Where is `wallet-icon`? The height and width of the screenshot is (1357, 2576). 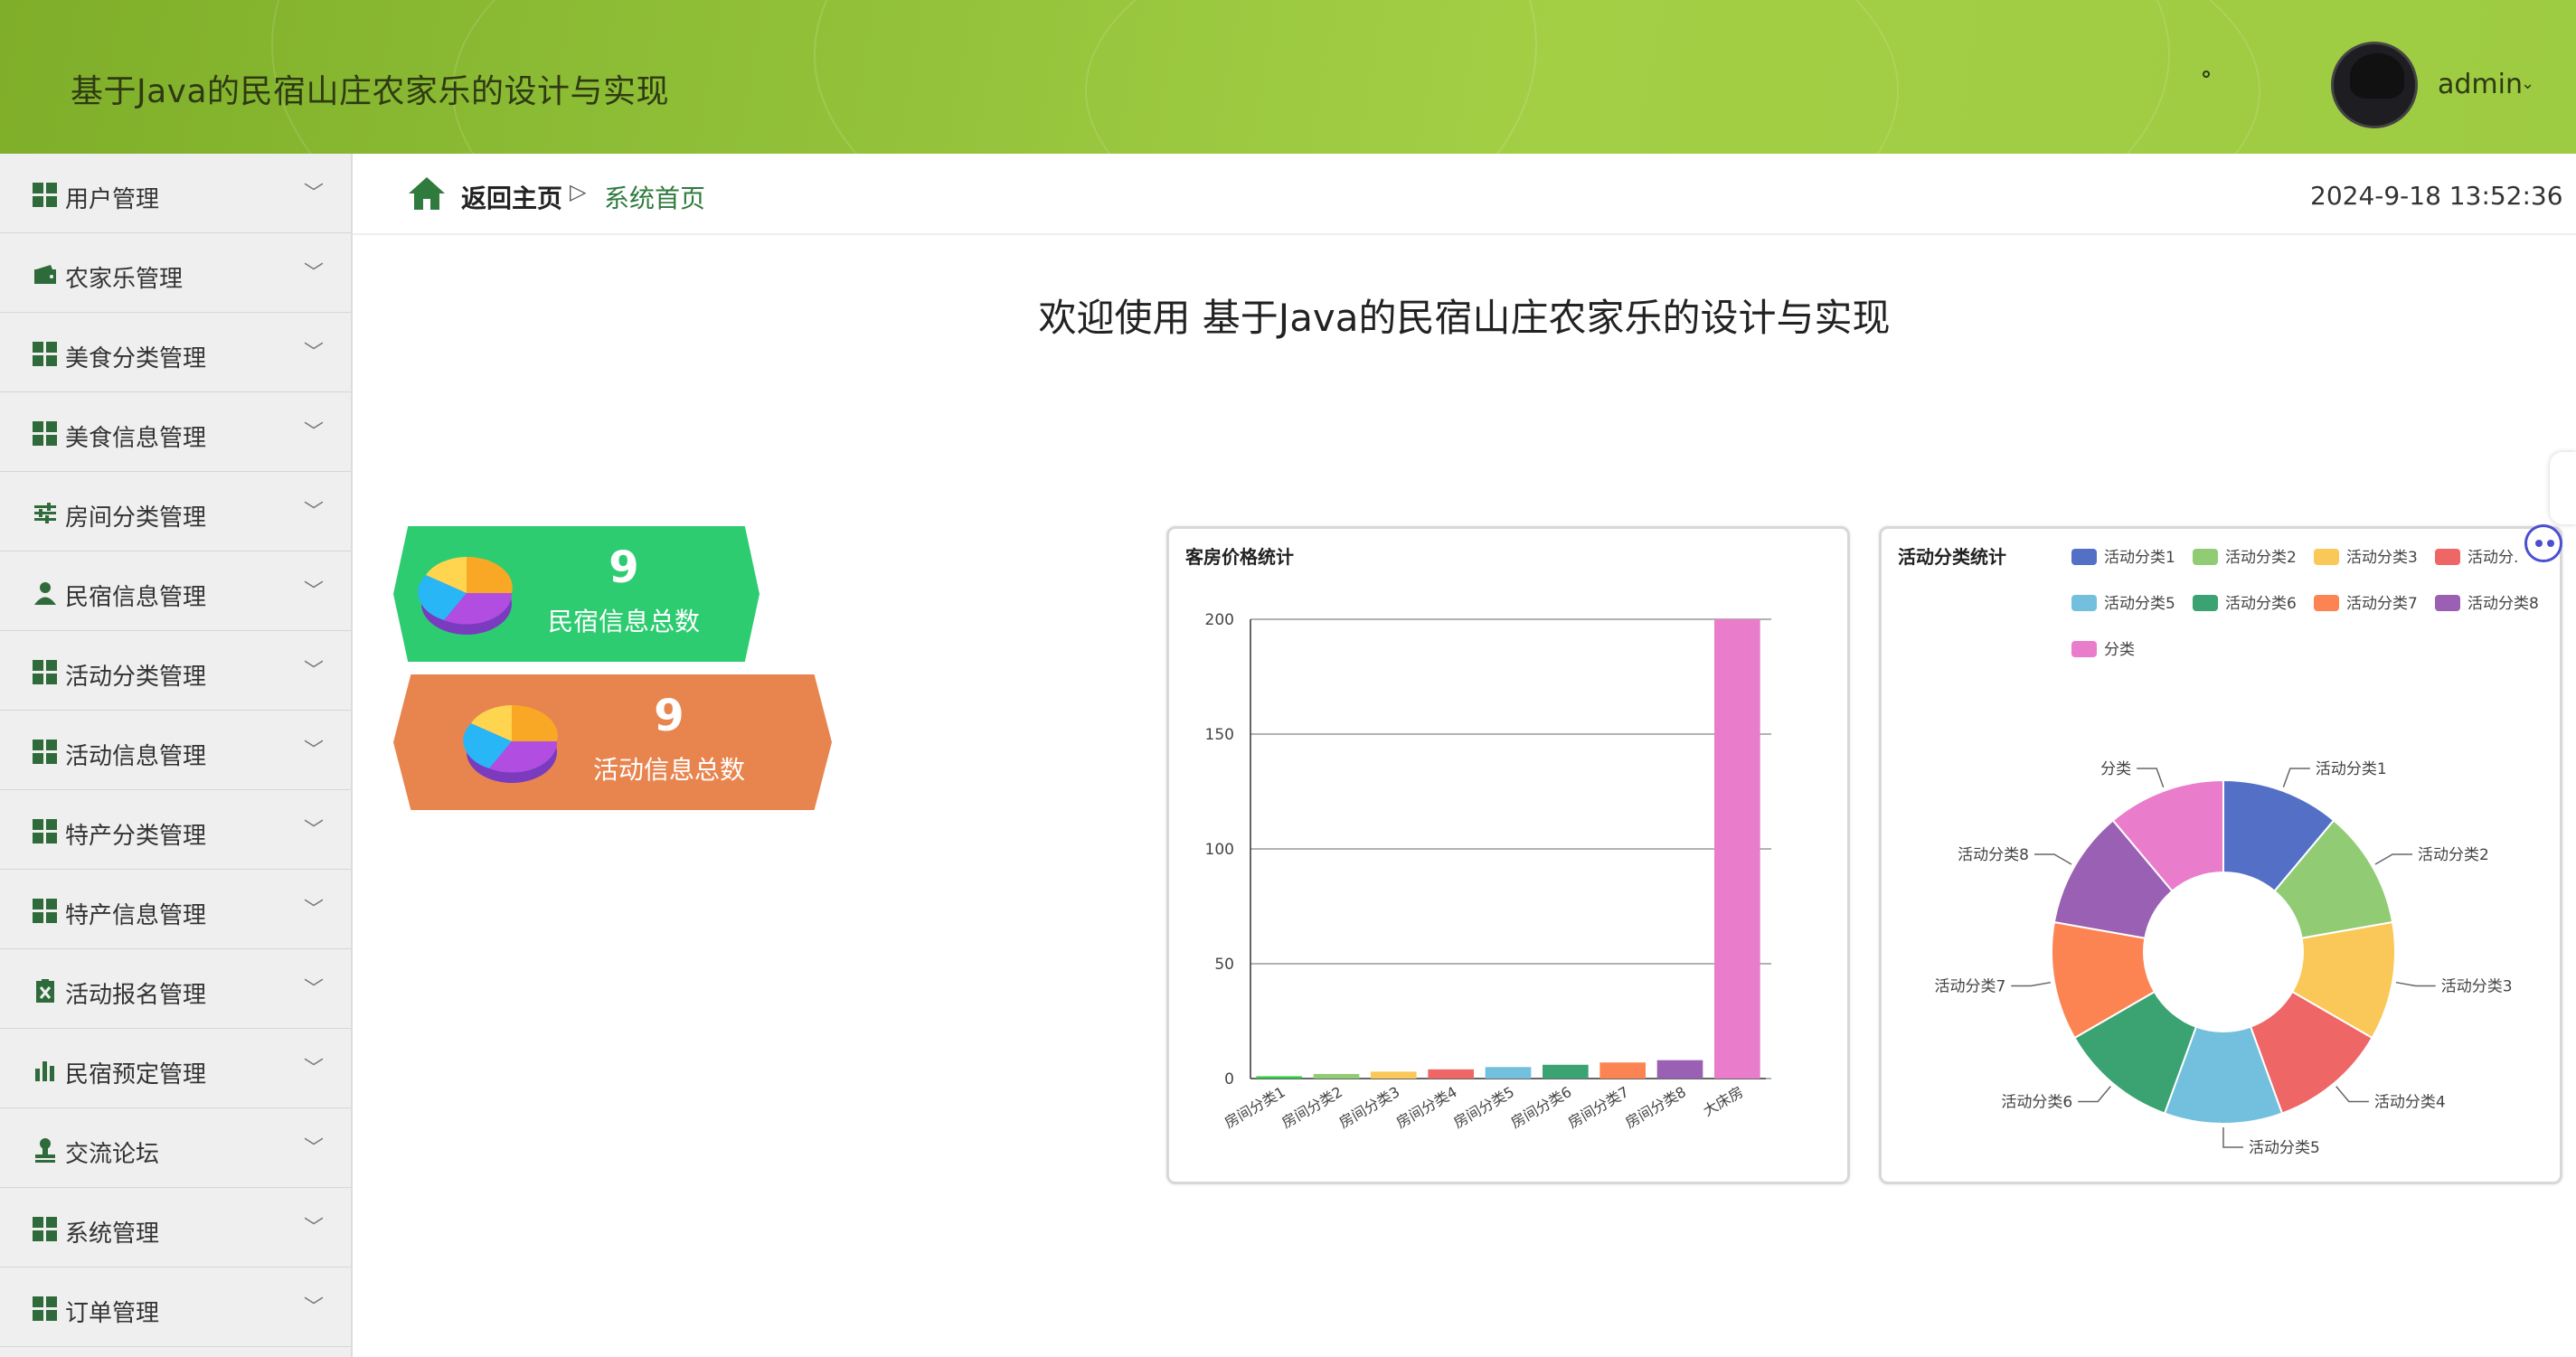
wallet-icon is located at coordinates (45, 274).